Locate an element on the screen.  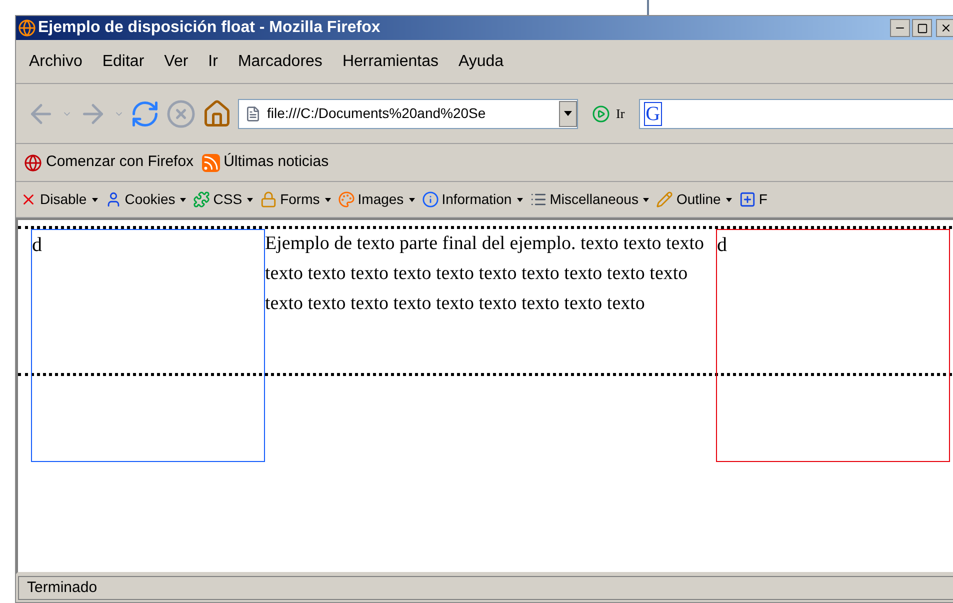
padlock-icon is located at coordinates (269, 199).